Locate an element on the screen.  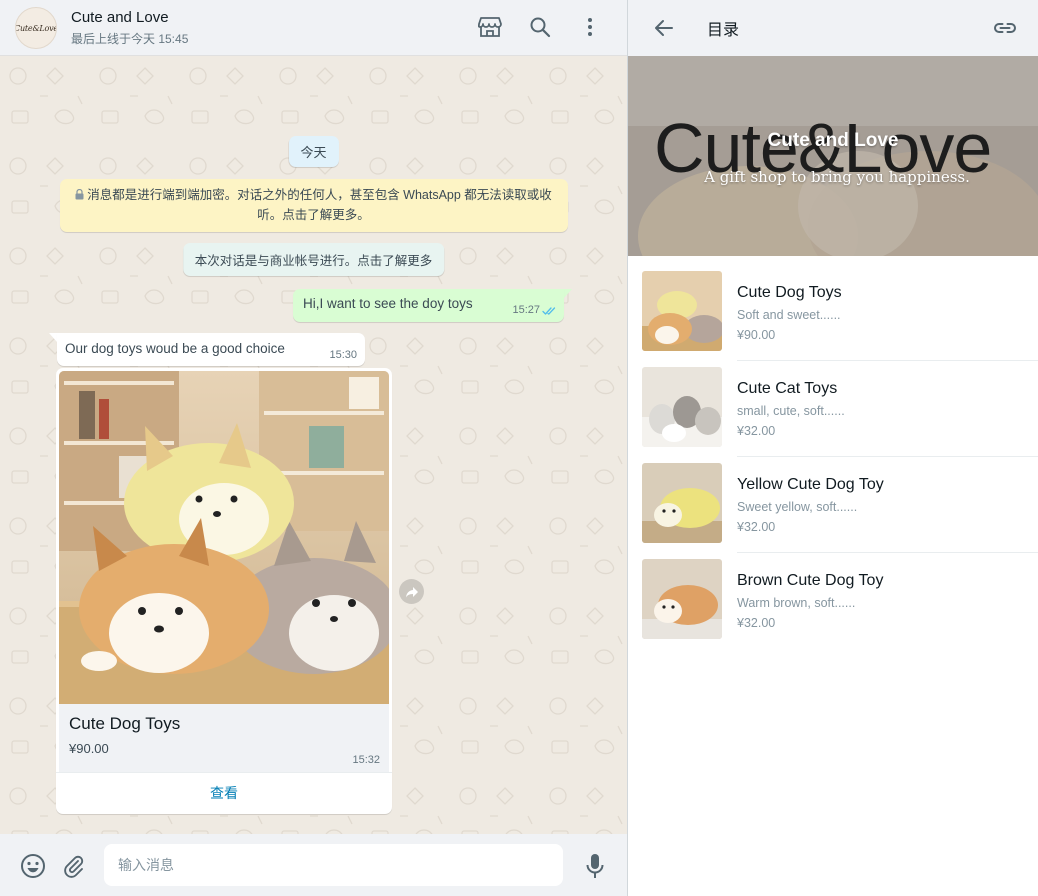
item-name: Cute Dog Toys is located at coordinates (789, 293).